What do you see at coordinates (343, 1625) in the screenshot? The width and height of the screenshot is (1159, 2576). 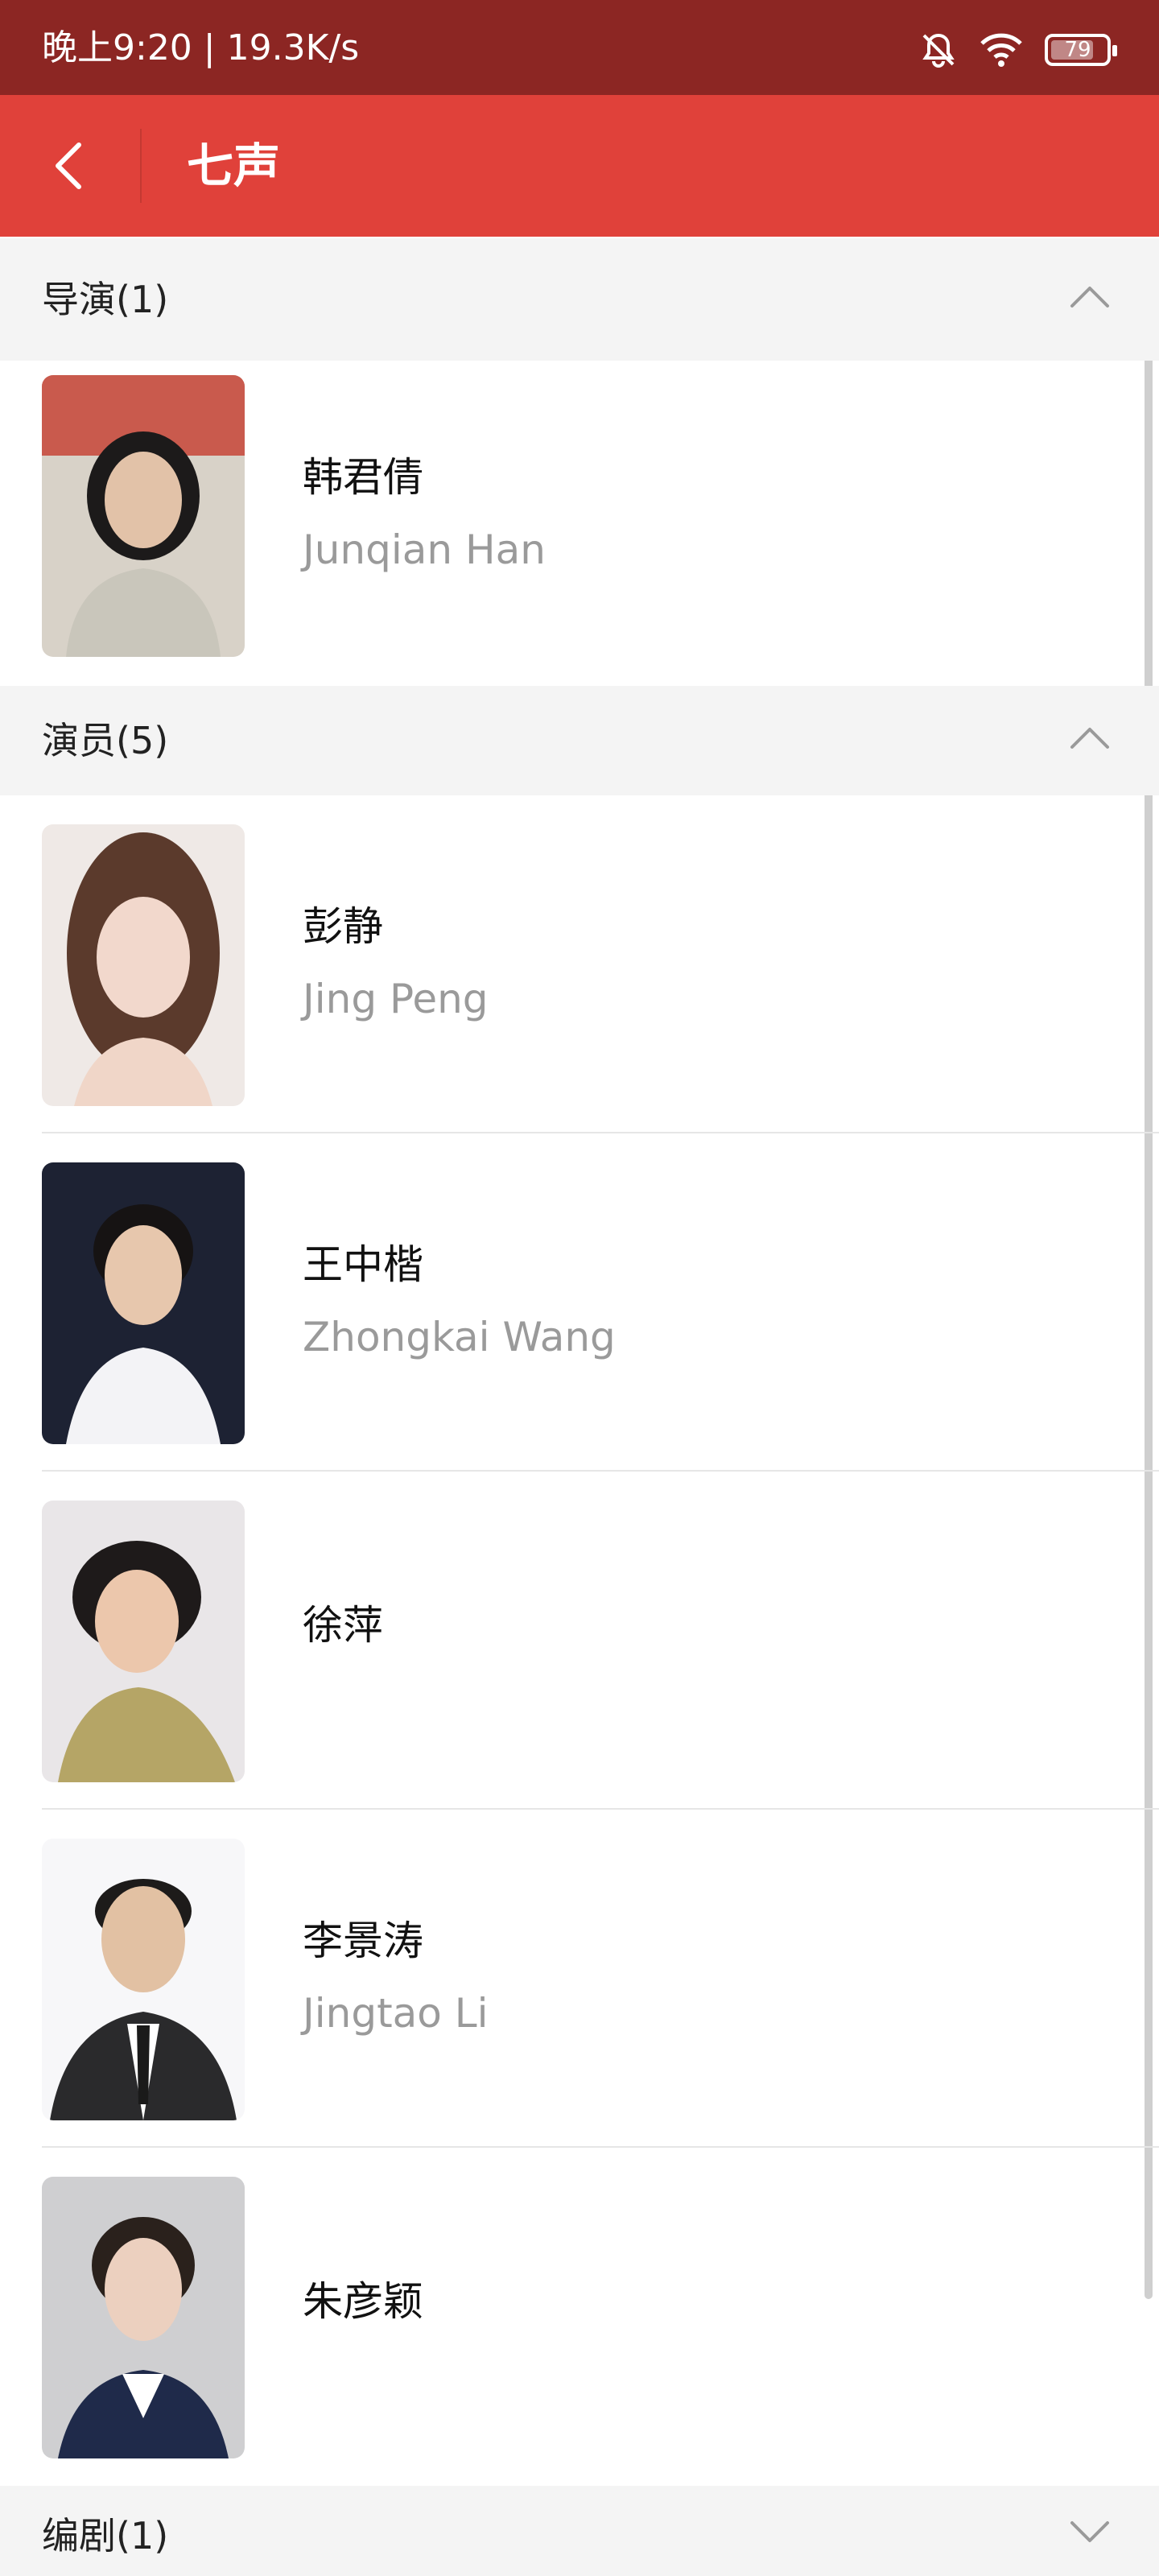 I see `person-name-cn: 徐萍` at bounding box center [343, 1625].